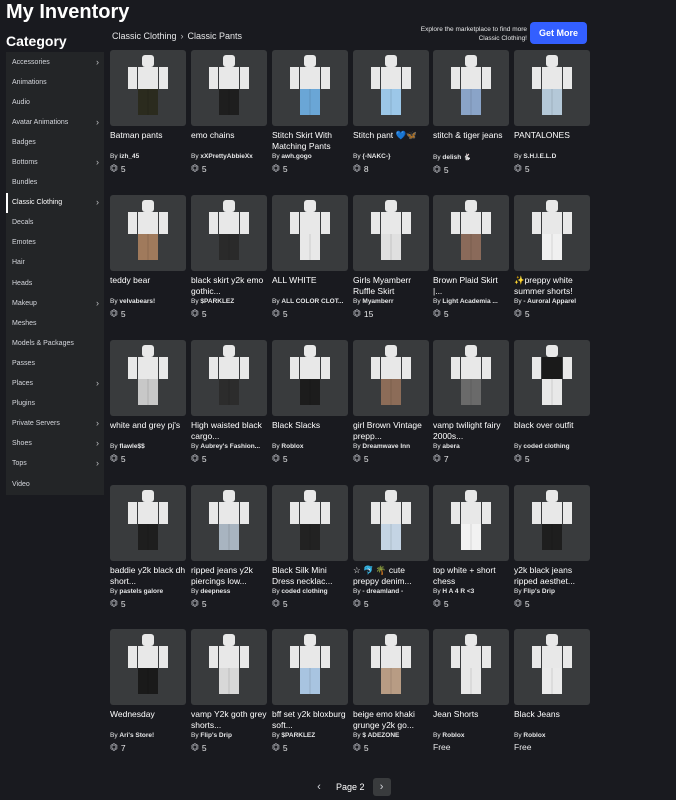  What do you see at coordinates (55, 243) in the screenshot?
I see `sidebar-item-emotes: Emotes` at bounding box center [55, 243].